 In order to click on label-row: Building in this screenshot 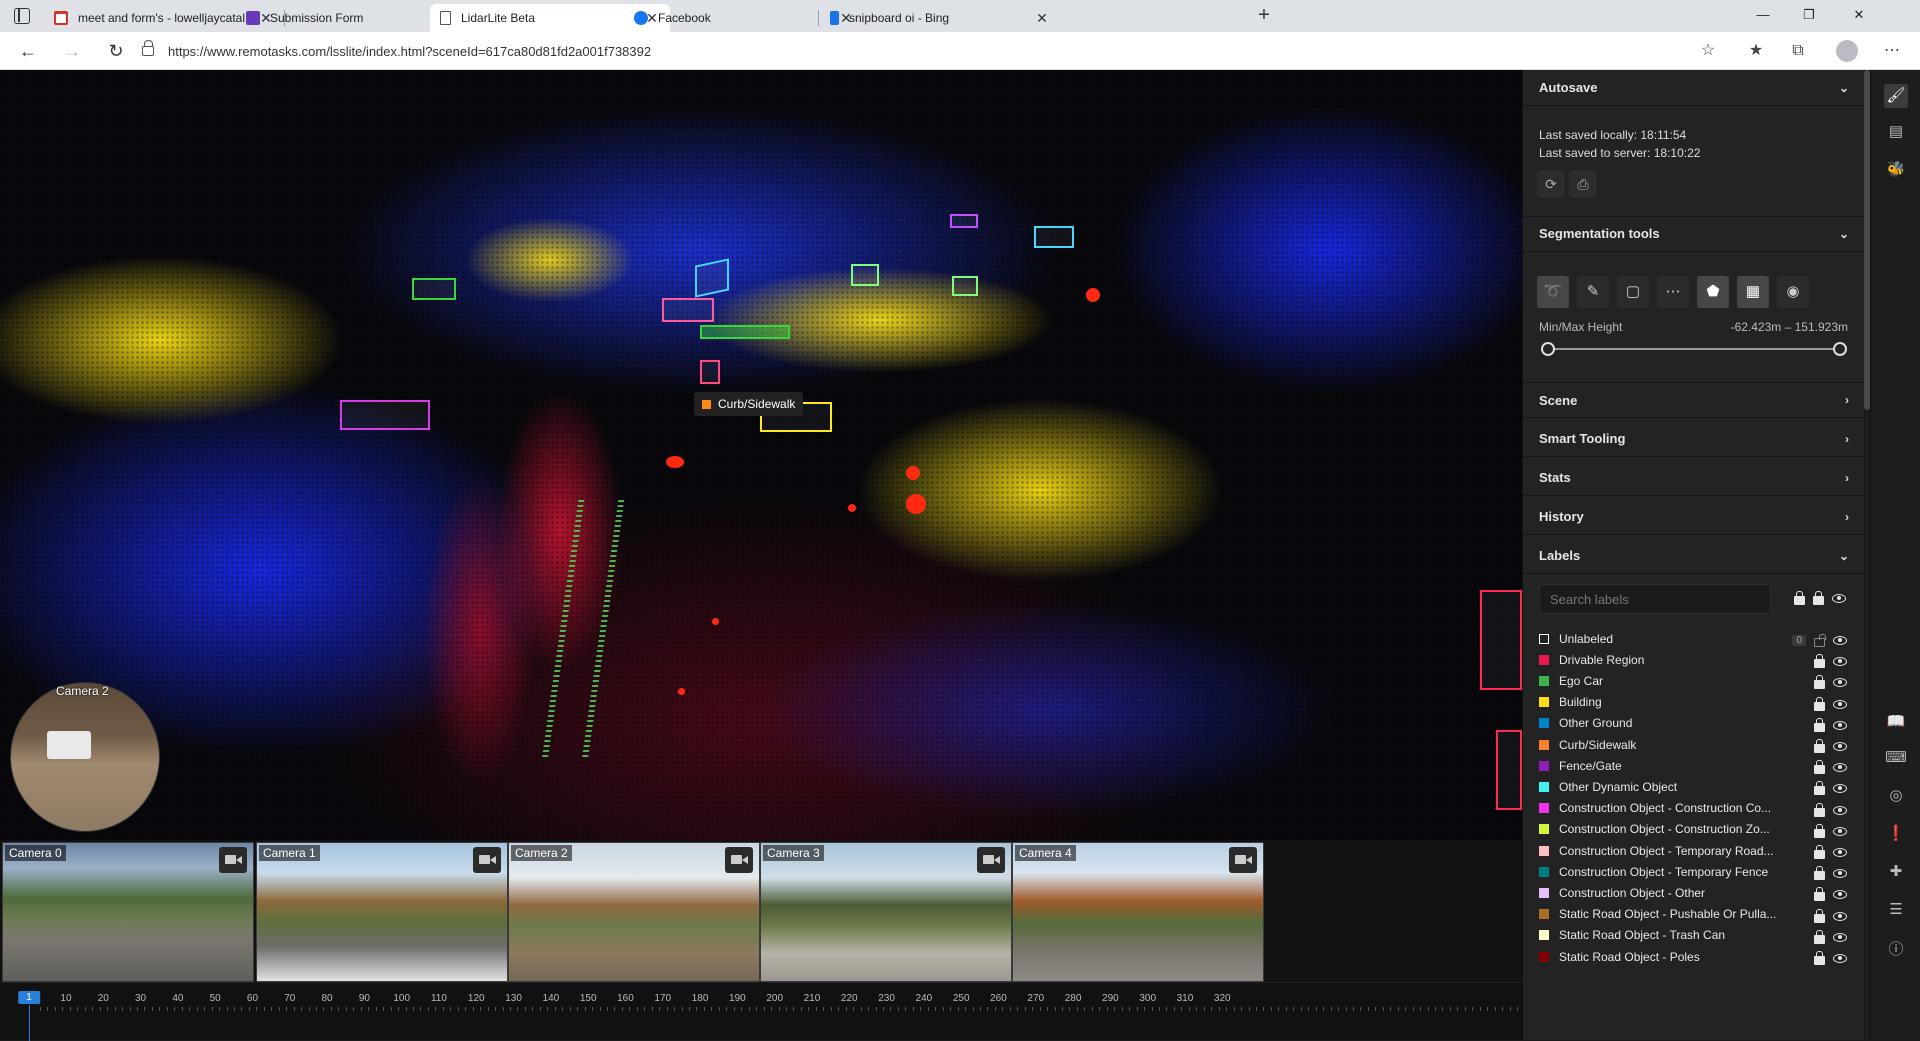, I will do `click(1693, 702)`.